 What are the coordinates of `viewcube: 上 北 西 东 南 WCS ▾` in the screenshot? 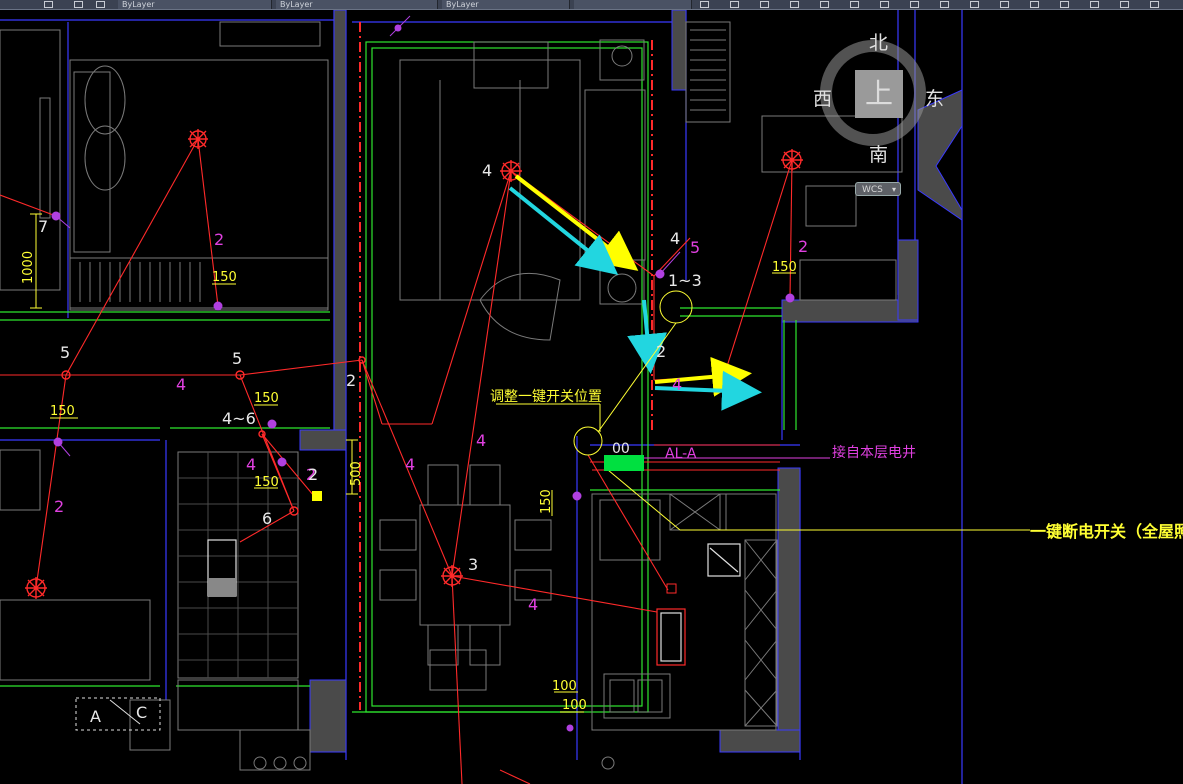 It's located at (878, 116).